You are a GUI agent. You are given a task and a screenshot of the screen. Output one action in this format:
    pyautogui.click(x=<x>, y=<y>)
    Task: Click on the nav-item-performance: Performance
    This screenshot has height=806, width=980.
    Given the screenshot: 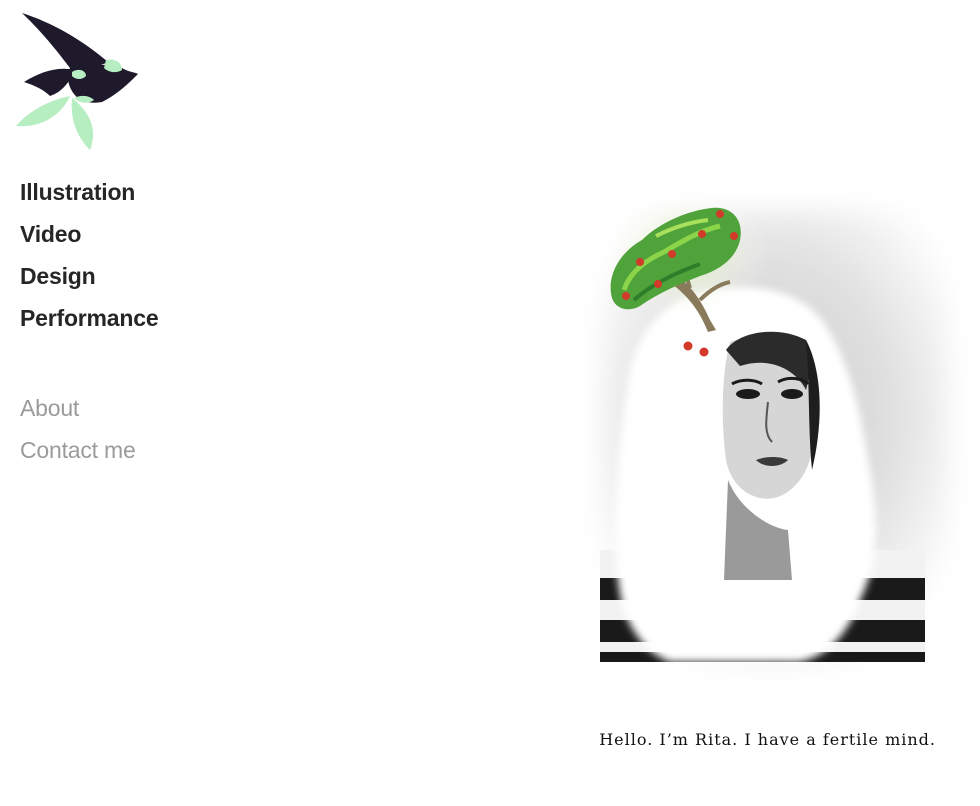 What is the action you would take?
    pyautogui.click(x=89, y=322)
    